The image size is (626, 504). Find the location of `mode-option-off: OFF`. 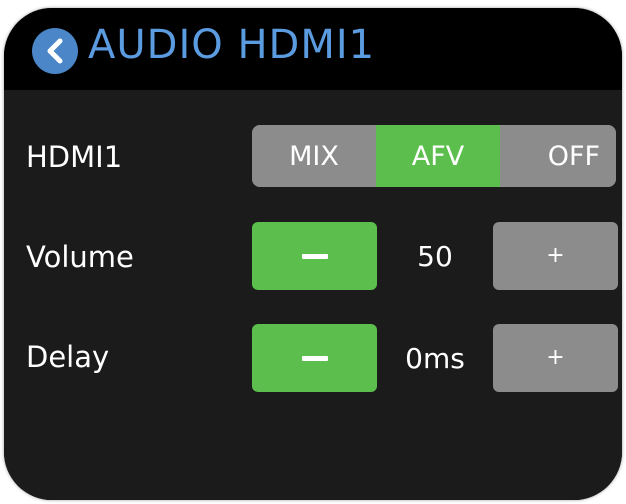

mode-option-off: OFF is located at coordinates (558, 156).